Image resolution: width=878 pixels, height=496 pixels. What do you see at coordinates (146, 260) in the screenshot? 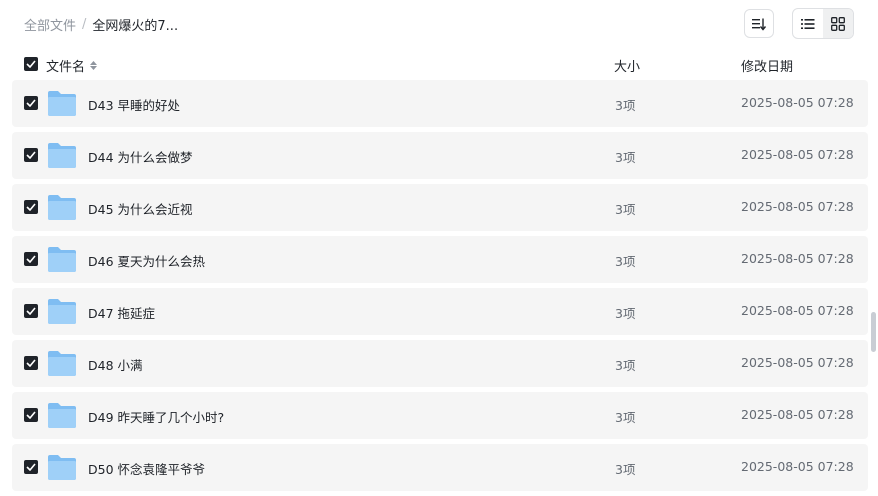
I see `file-name: D46 夏天为什么会热` at bounding box center [146, 260].